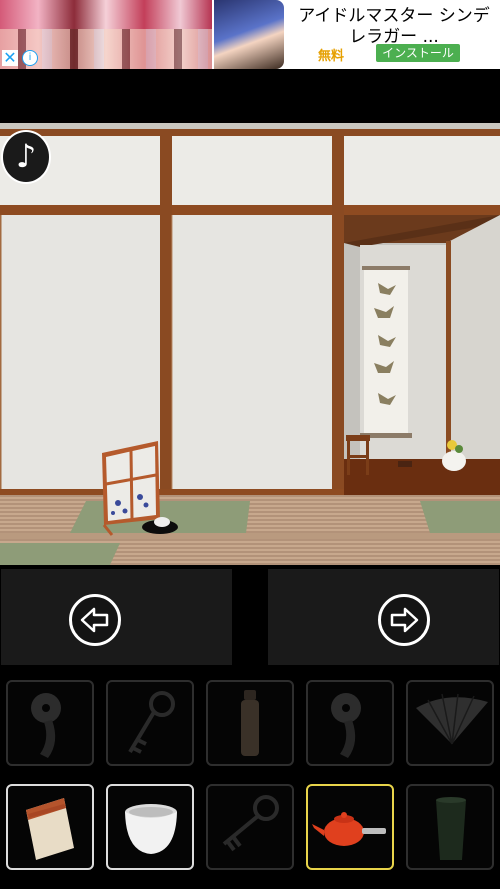  I want to click on inventory-slot-teapot, so click(350, 827).